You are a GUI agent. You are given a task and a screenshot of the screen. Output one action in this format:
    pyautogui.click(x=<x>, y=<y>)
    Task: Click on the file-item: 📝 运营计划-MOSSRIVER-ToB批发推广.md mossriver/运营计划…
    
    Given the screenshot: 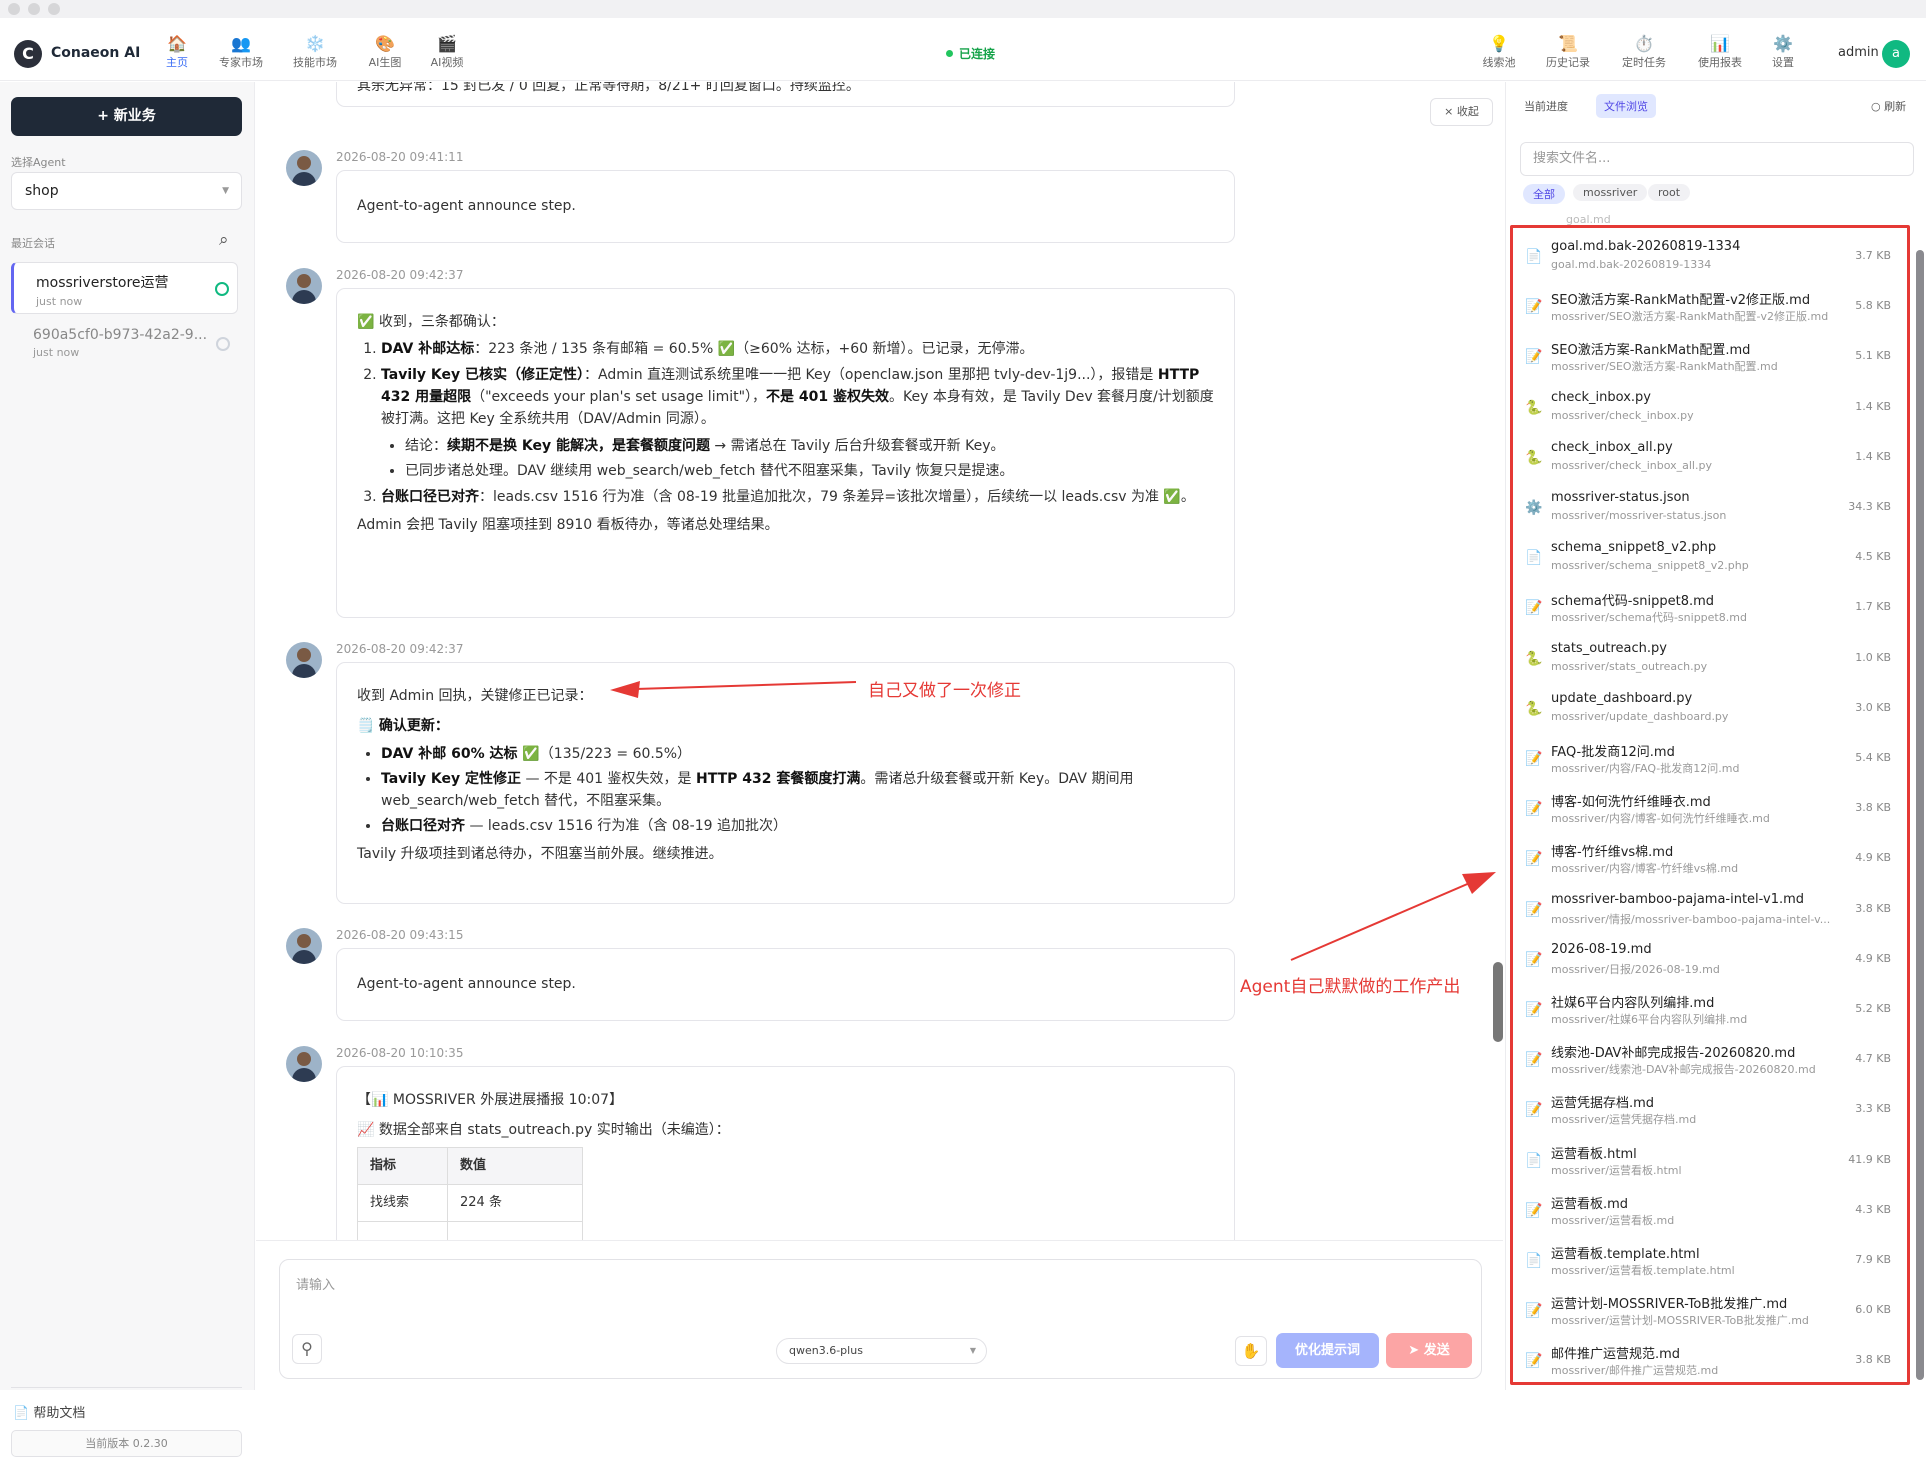 What is the action you would take?
    pyautogui.click(x=1710, y=1311)
    